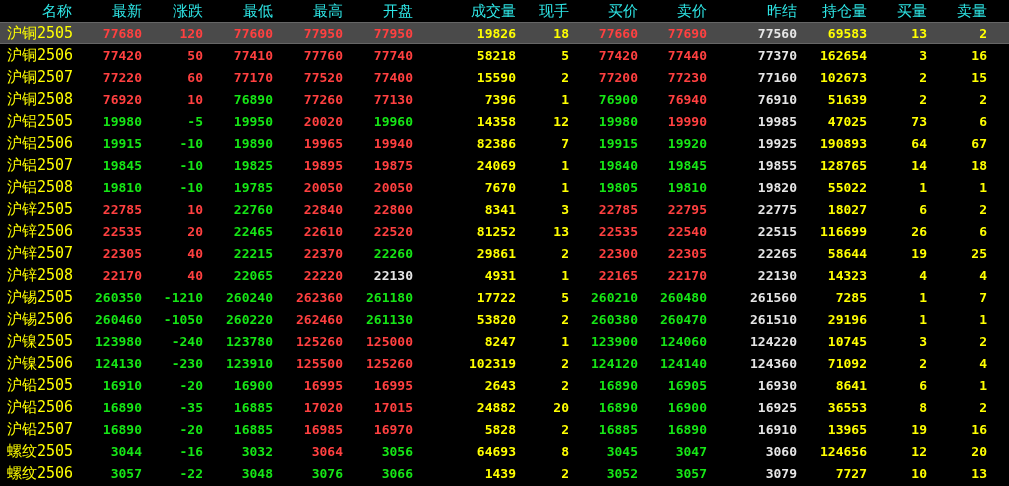 The image size is (1009, 486). I want to click on table-cell-text: 3, so click(922, 341).